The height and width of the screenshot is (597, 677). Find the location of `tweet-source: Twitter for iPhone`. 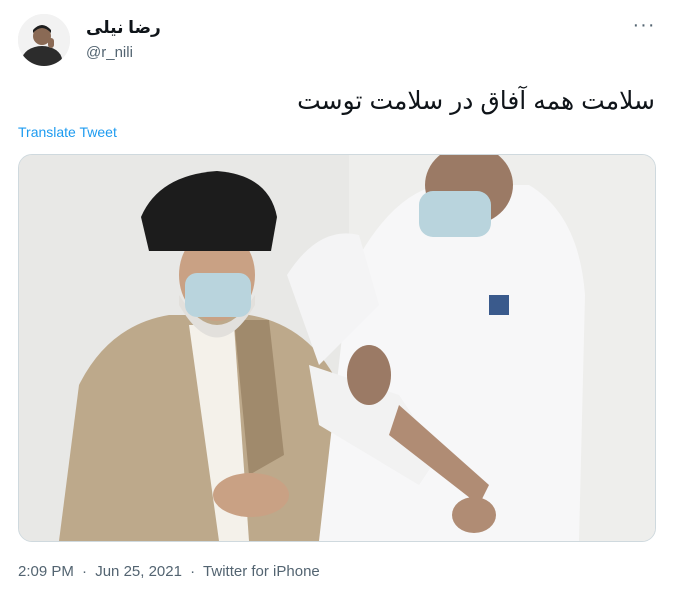

tweet-source: Twitter for iPhone is located at coordinates (261, 571).